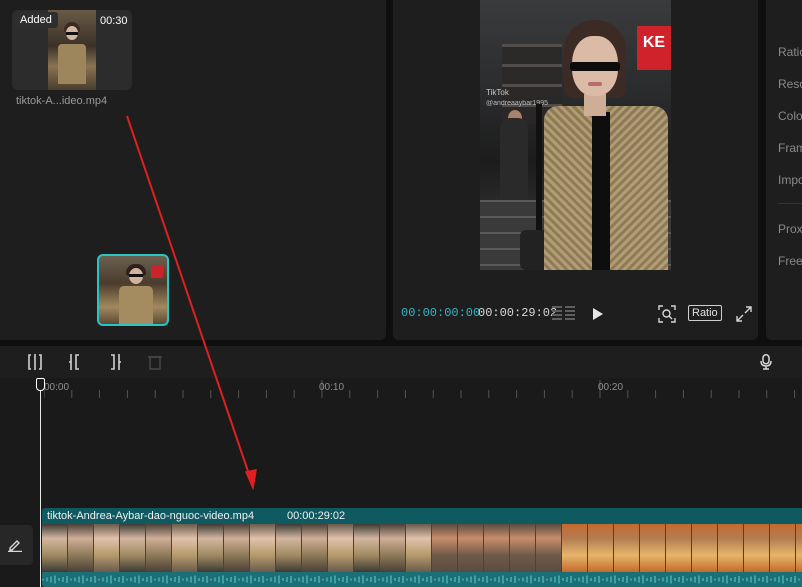 This screenshot has height=587, width=802. I want to click on grid-icon, so click(564, 313).